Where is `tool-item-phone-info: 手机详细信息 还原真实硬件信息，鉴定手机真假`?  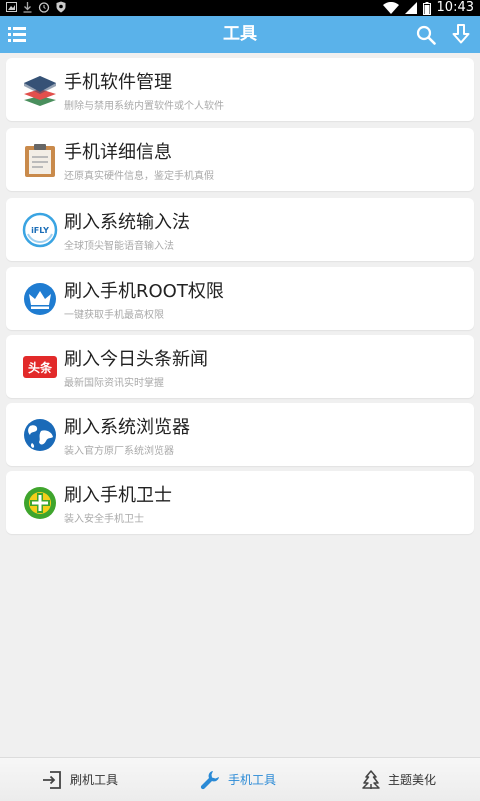
tool-item-phone-info: 手机详细信息 还原真实硬件信息，鉴定手机真假 is located at coordinates (240, 159).